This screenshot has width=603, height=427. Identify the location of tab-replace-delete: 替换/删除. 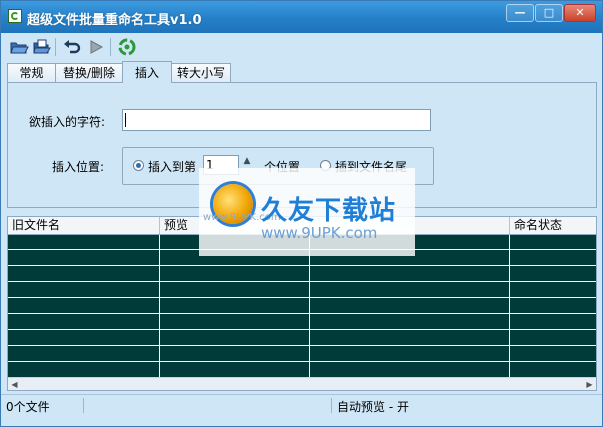
(89, 72).